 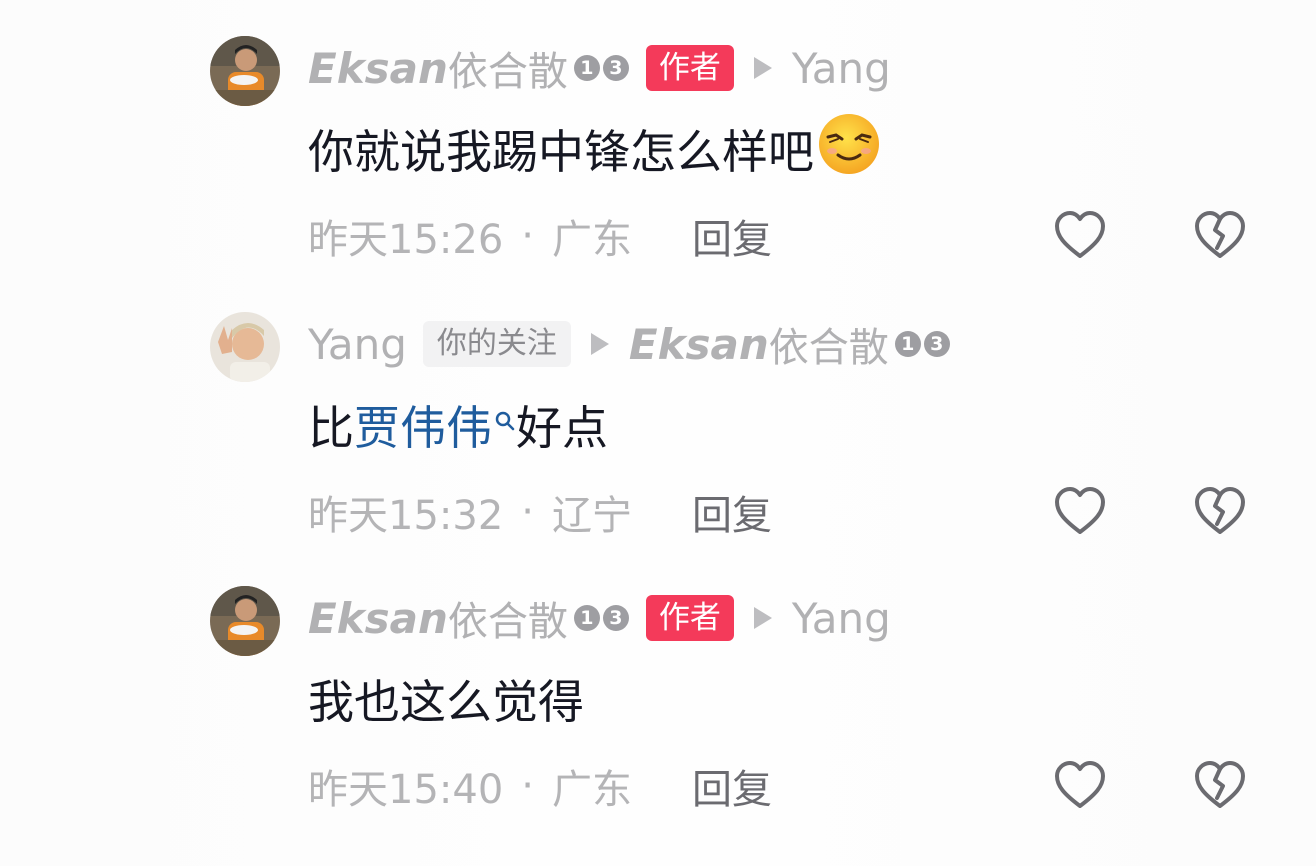 I want to click on comment-location: 辽宁, so click(x=592, y=516).